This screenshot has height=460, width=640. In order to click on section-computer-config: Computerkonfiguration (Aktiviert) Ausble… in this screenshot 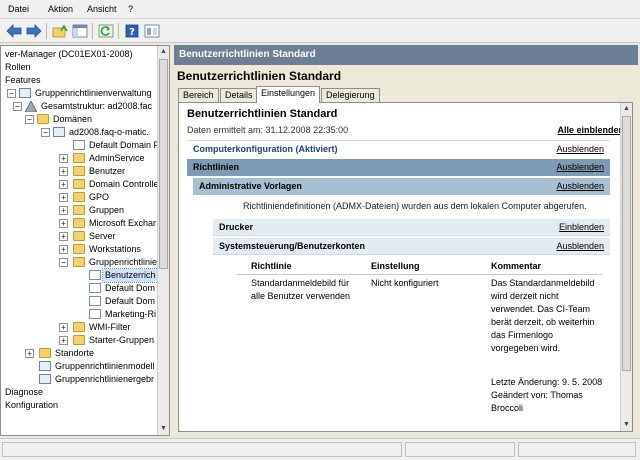, I will do `click(398, 148)`.